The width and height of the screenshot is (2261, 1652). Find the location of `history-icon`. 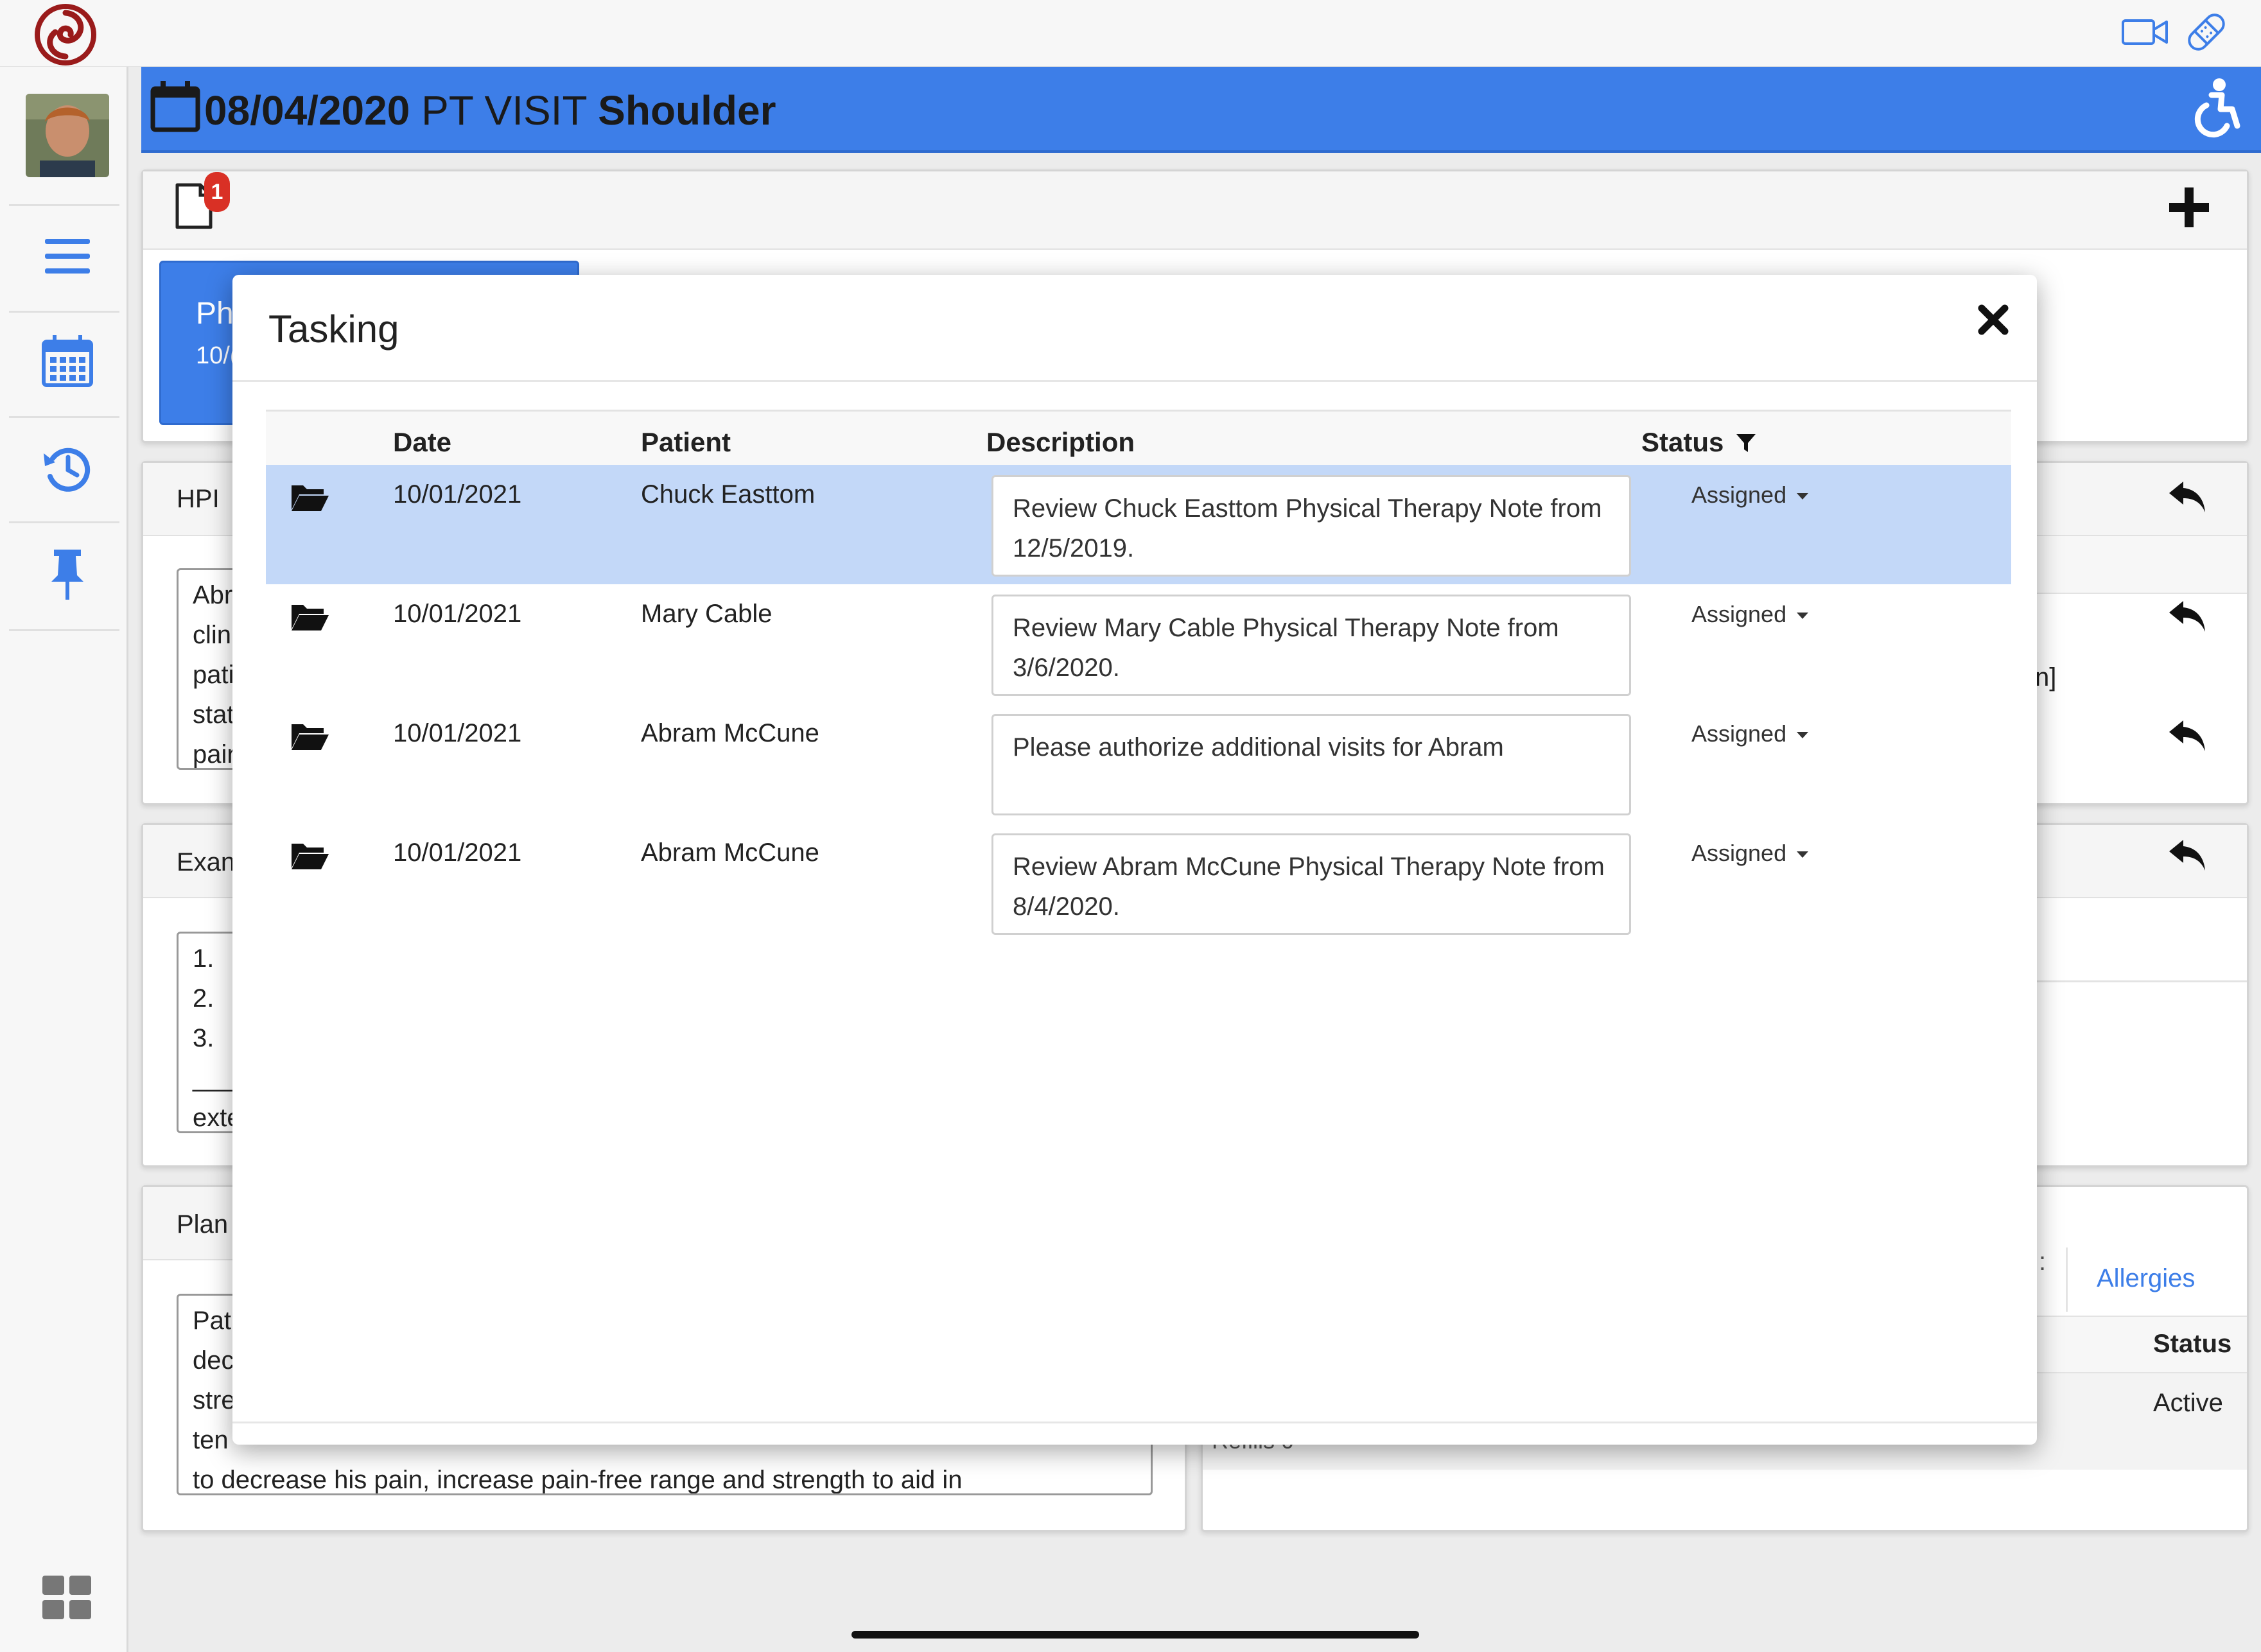

history-icon is located at coordinates (67, 468).